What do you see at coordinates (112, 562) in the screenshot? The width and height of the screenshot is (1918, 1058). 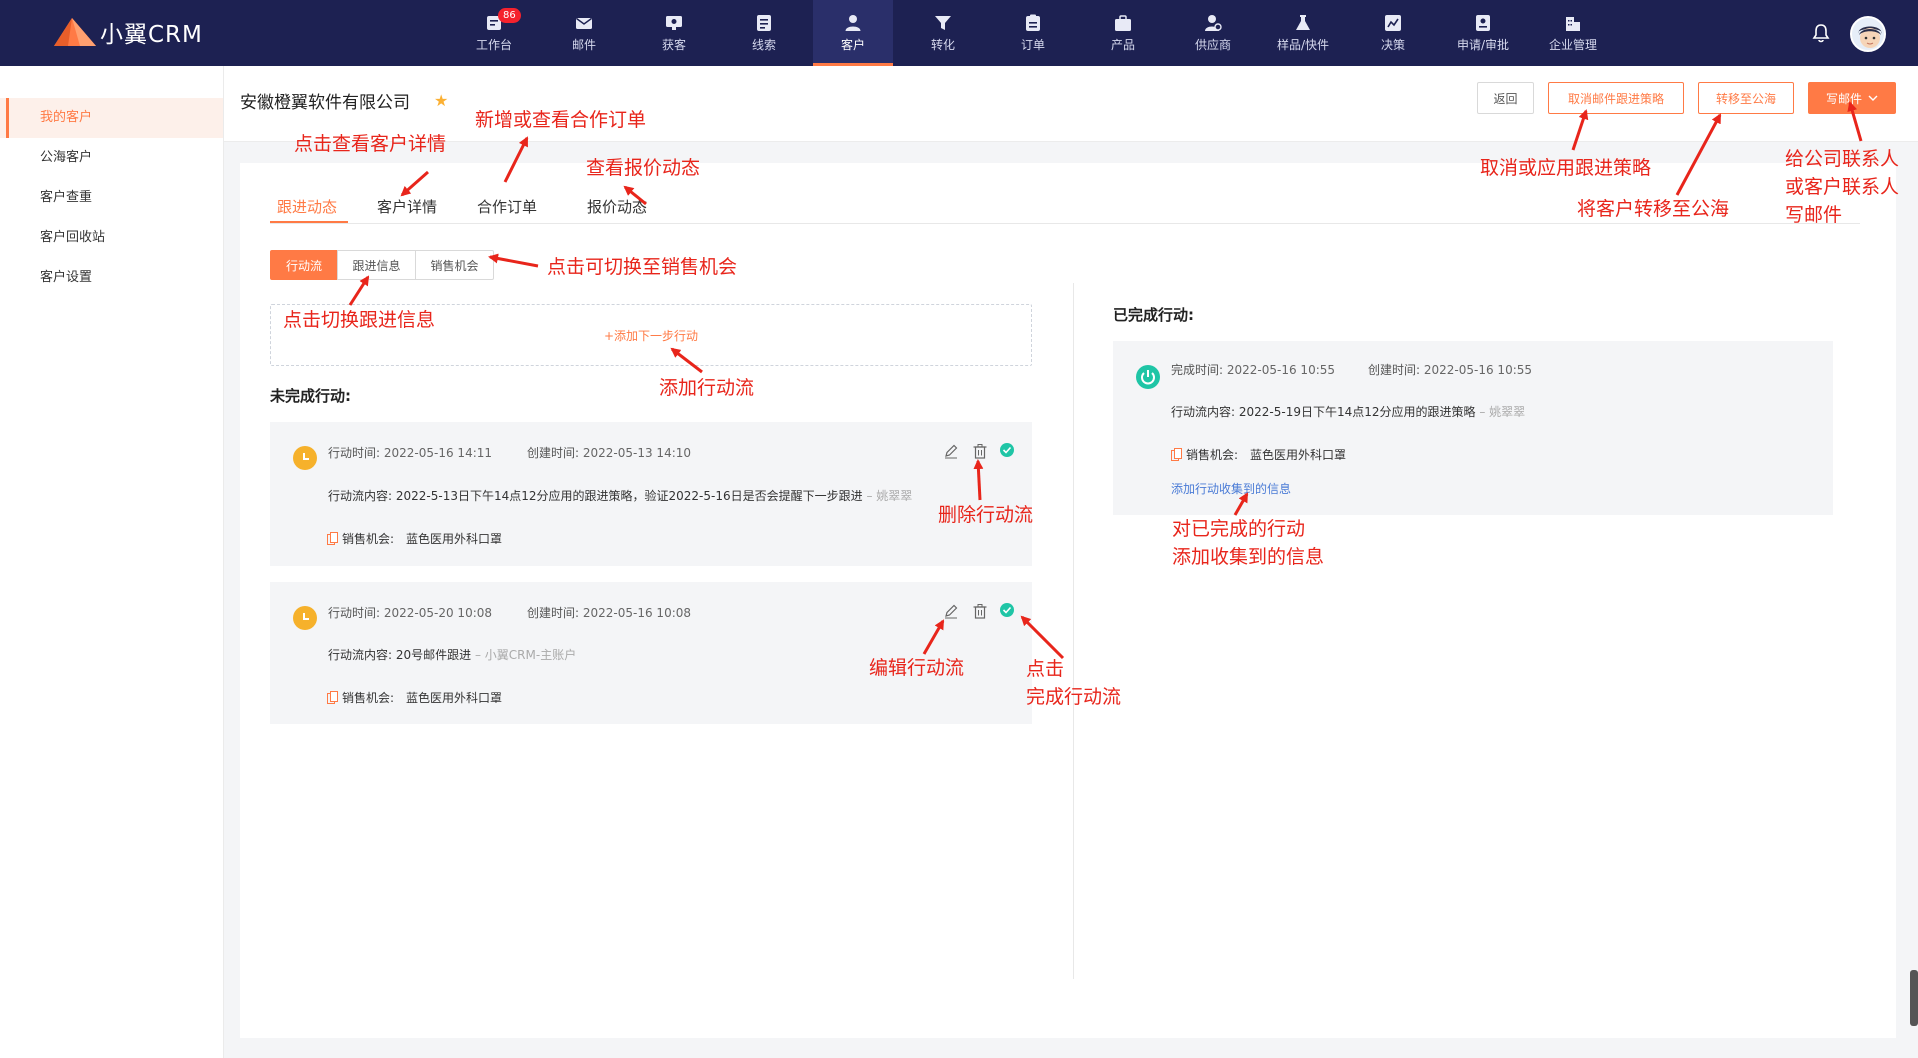 I see `sidebar: 我的客户 公海客户 客户查重 客户回收站 客户设置` at bounding box center [112, 562].